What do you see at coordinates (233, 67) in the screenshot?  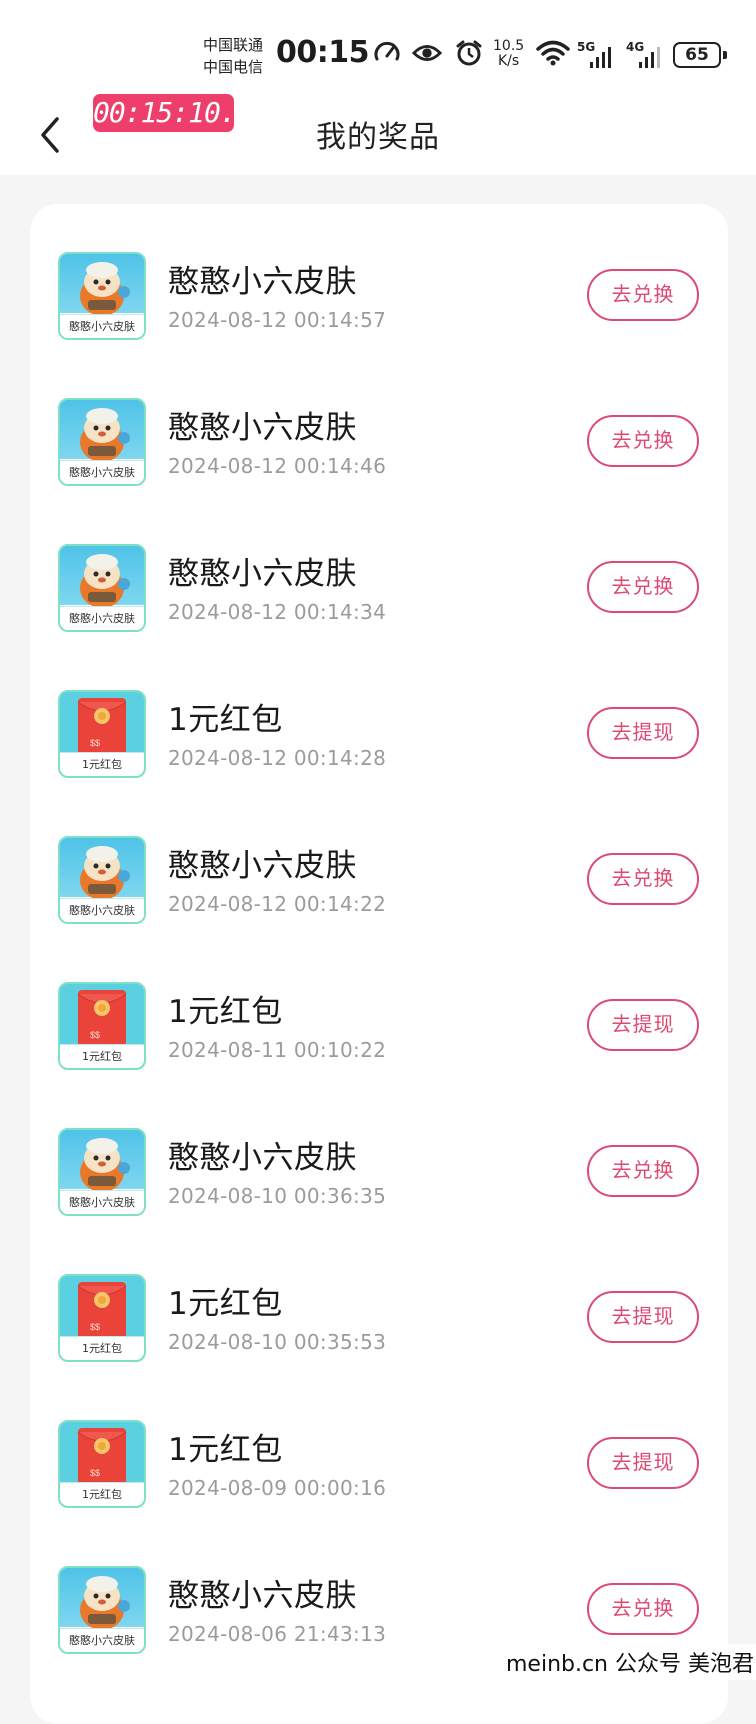 I see `carrier-2: 中国电信` at bounding box center [233, 67].